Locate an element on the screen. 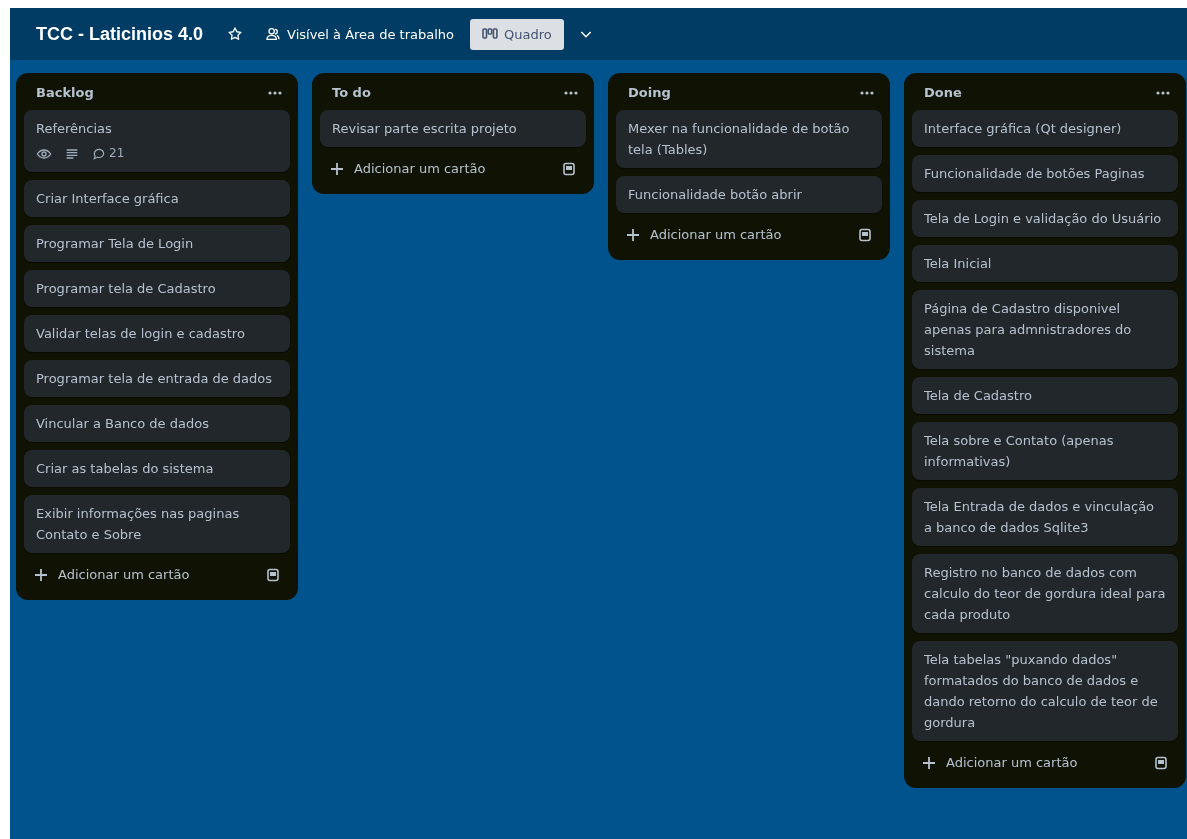  card-title: Registro no banco de dados com calculo do teor de gordura ideal para cada produto is located at coordinates (1045, 593).